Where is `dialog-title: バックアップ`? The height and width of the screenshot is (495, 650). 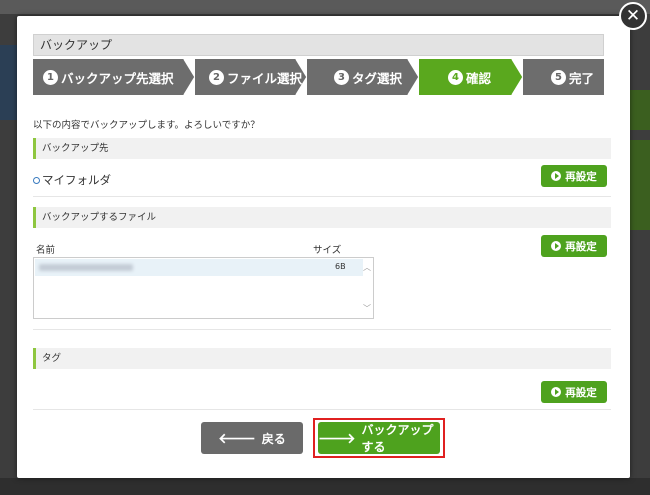 dialog-title: バックアップ is located at coordinates (318, 45).